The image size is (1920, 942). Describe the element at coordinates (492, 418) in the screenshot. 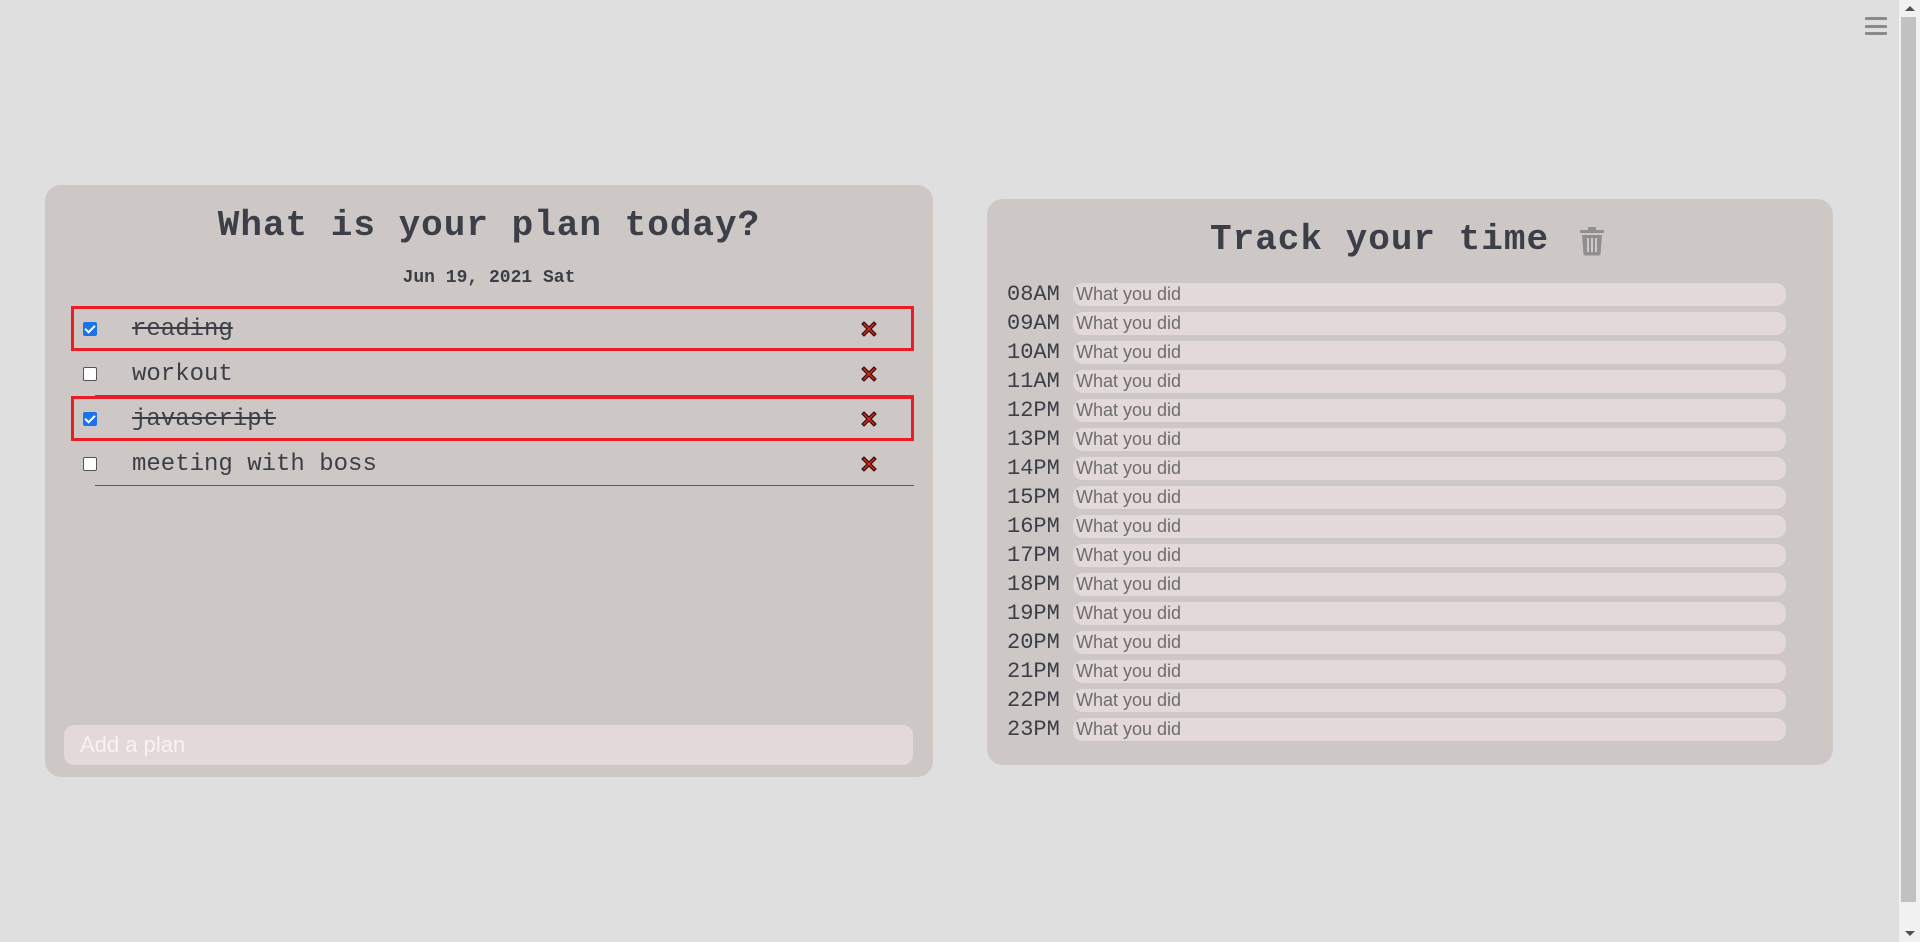

I see `todo-item: javascript` at that location.